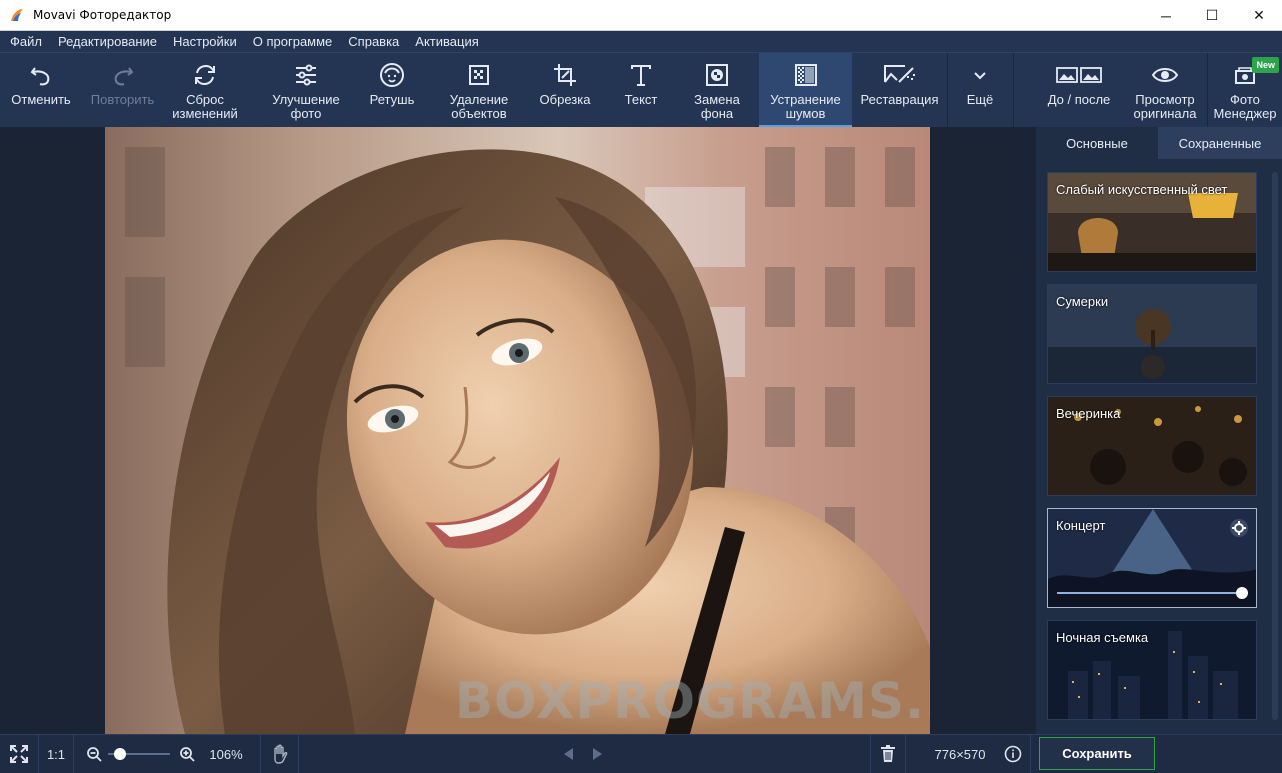 This screenshot has height=773, width=1282. I want to click on before-after-label: До / после, so click(1079, 99).